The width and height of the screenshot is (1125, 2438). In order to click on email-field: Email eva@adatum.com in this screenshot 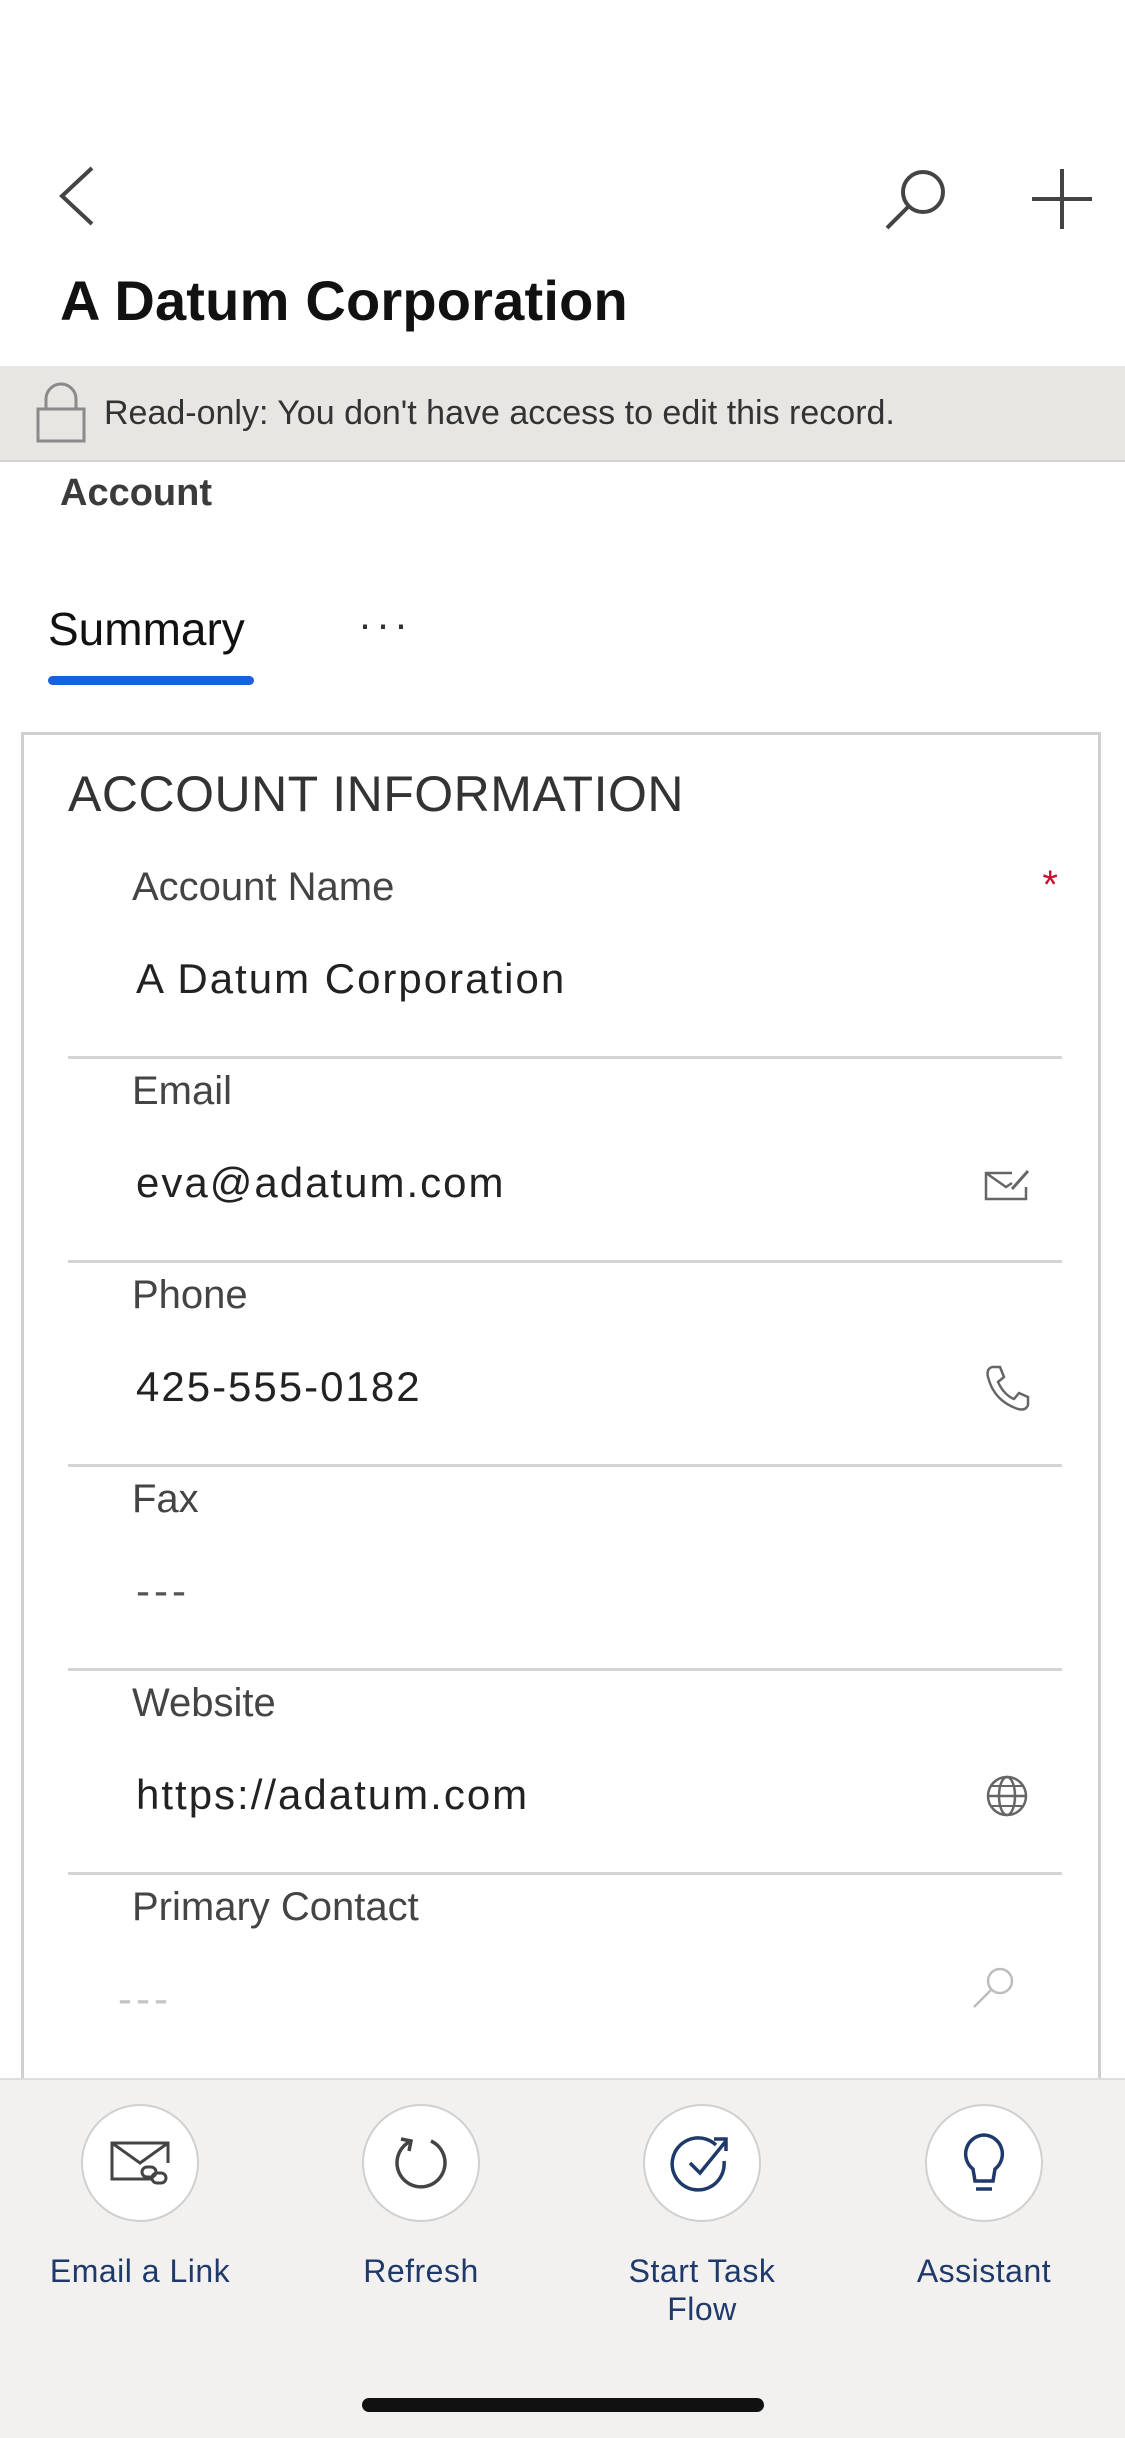, I will do `click(565, 1161)`.